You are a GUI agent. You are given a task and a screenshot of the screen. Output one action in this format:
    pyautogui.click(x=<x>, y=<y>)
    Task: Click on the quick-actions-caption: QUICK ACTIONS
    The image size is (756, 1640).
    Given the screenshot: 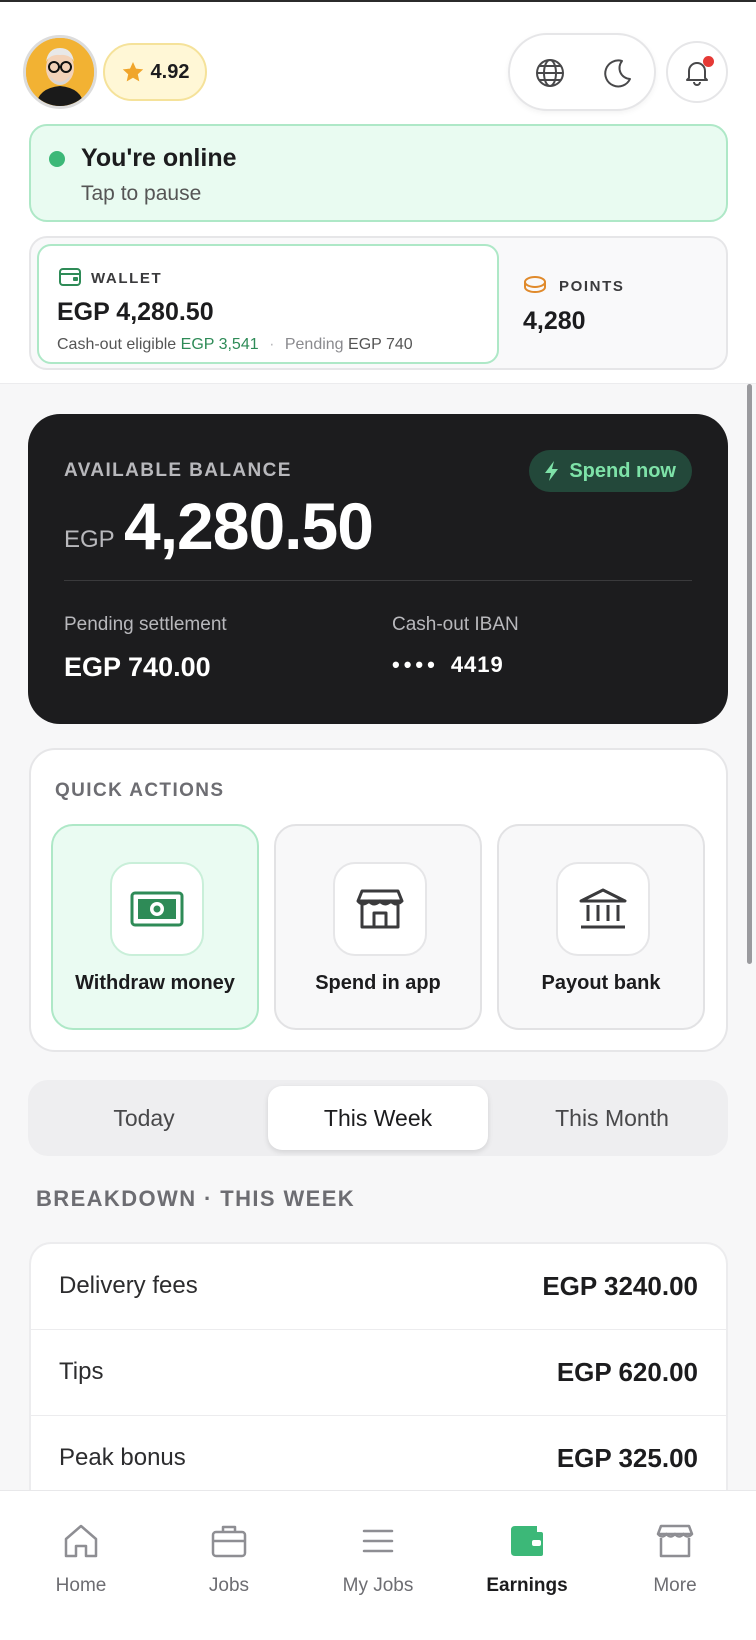 What is the action you would take?
    pyautogui.click(x=140, y=790)
    